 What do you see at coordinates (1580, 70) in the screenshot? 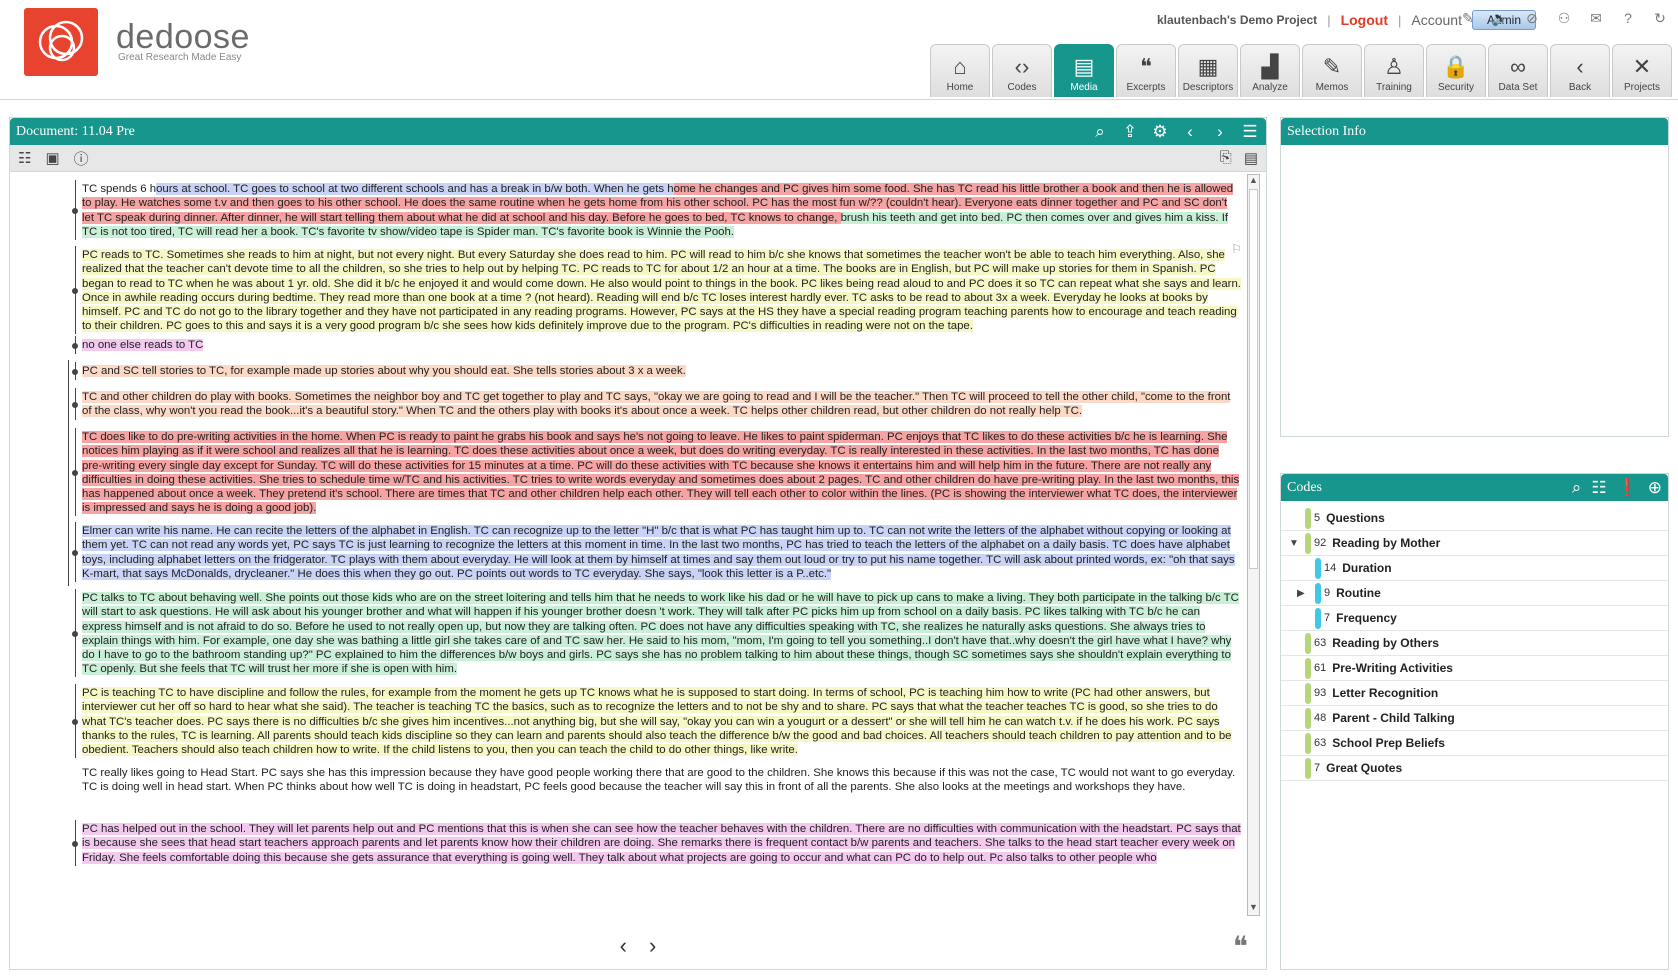
I see `nav-tab-back: ‹ Back` at bounding box center [1580, 70].